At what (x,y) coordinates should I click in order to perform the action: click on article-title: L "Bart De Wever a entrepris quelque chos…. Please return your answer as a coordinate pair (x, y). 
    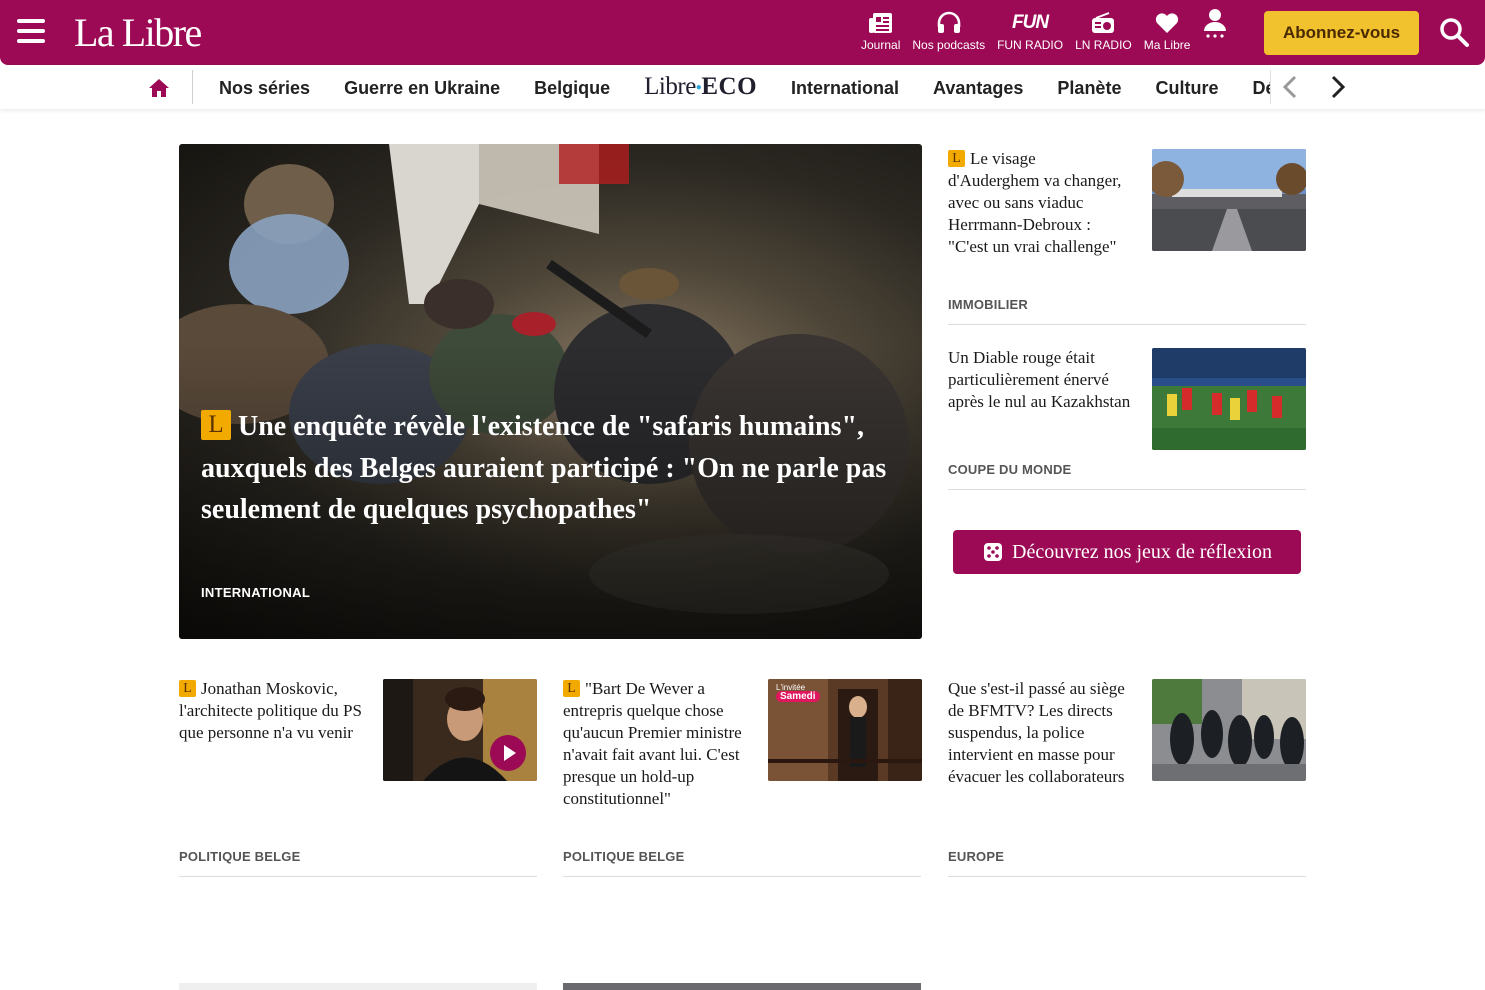
    Looking at the image, I should click on (654, 744).